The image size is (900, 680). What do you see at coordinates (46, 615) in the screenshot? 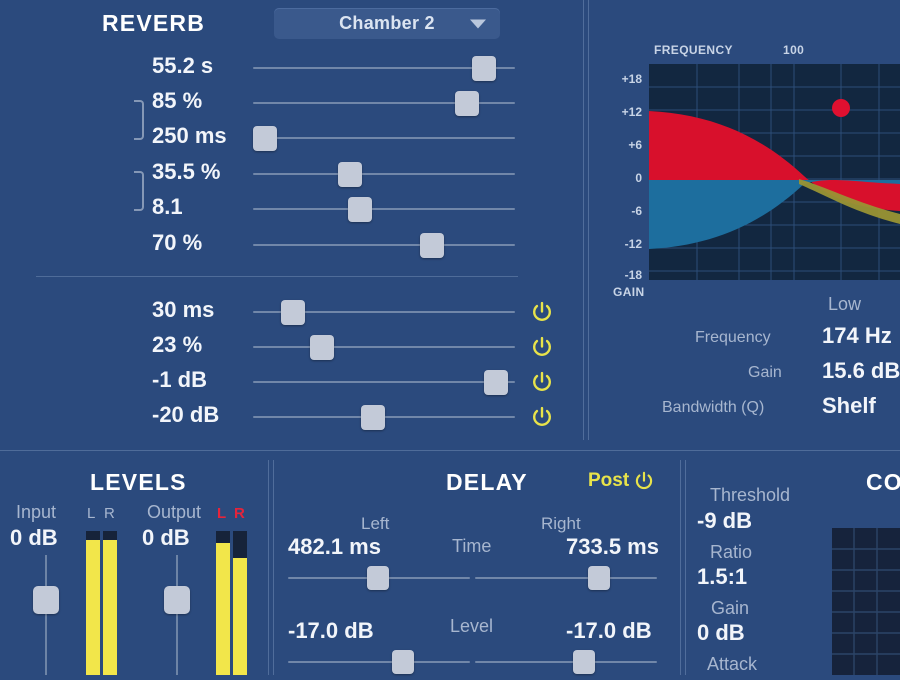
I see `input-fader-track` at bounding box center [46, 615].